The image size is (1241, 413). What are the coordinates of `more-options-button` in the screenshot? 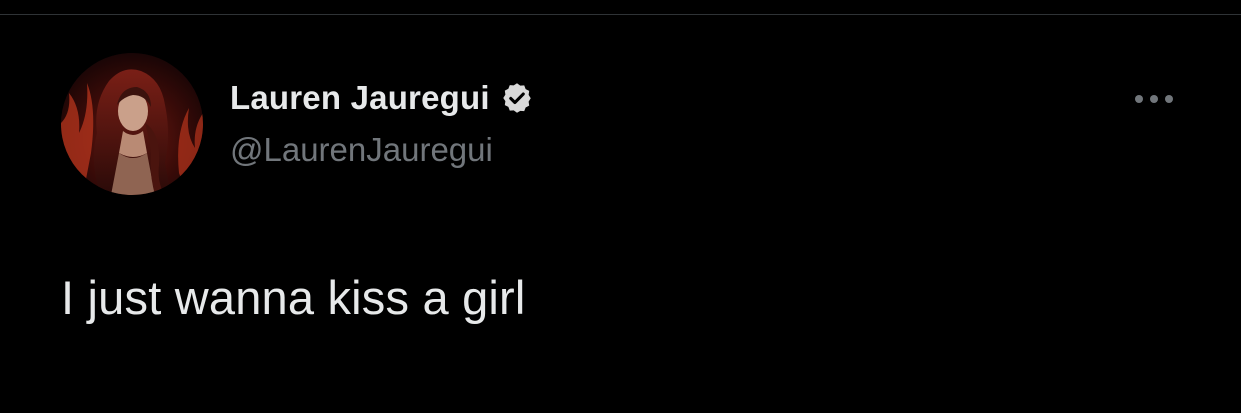 It's located at (1154, 99).